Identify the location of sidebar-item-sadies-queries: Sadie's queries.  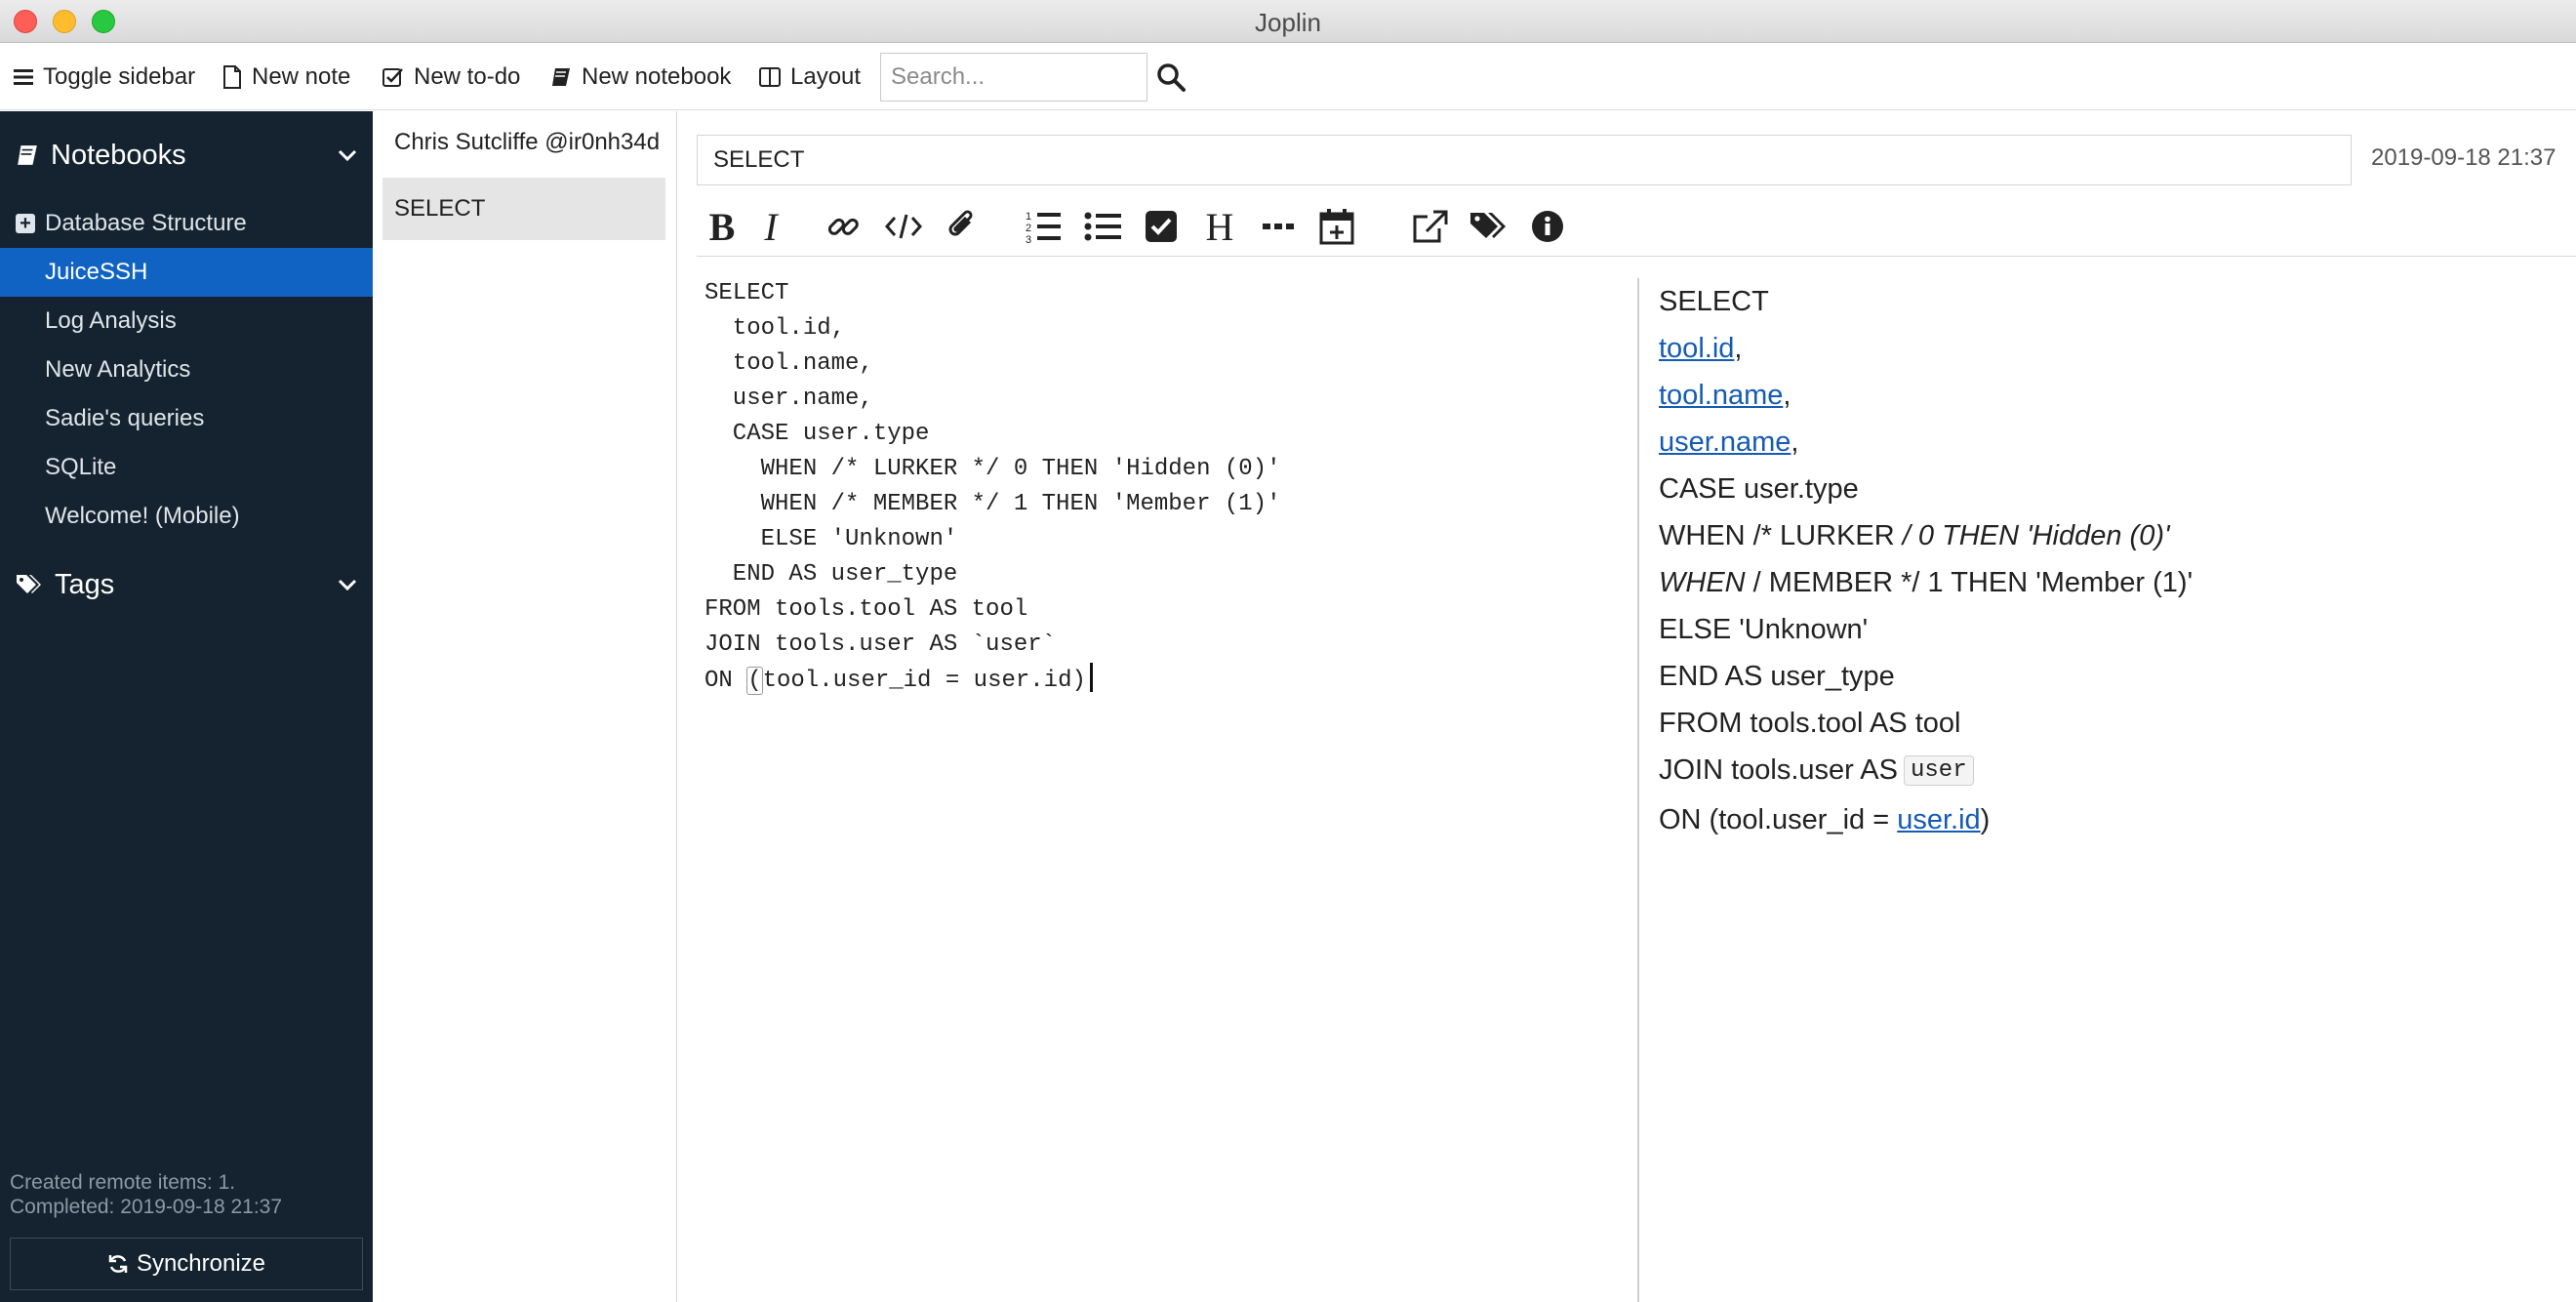
(186, 418).